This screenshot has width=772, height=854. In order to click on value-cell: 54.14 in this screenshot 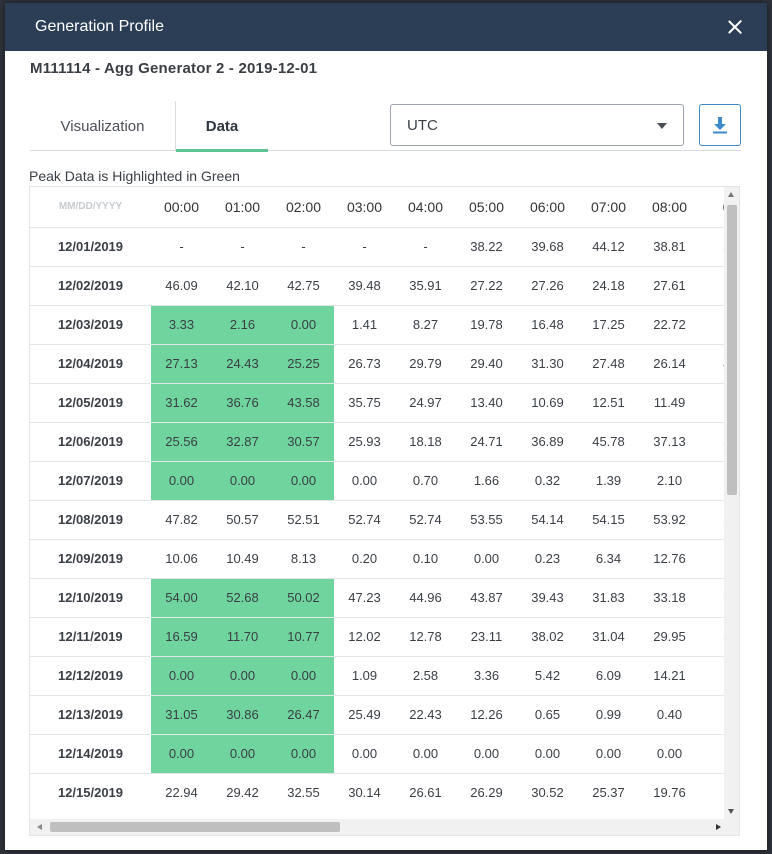, I will do `click(547, 519)`.